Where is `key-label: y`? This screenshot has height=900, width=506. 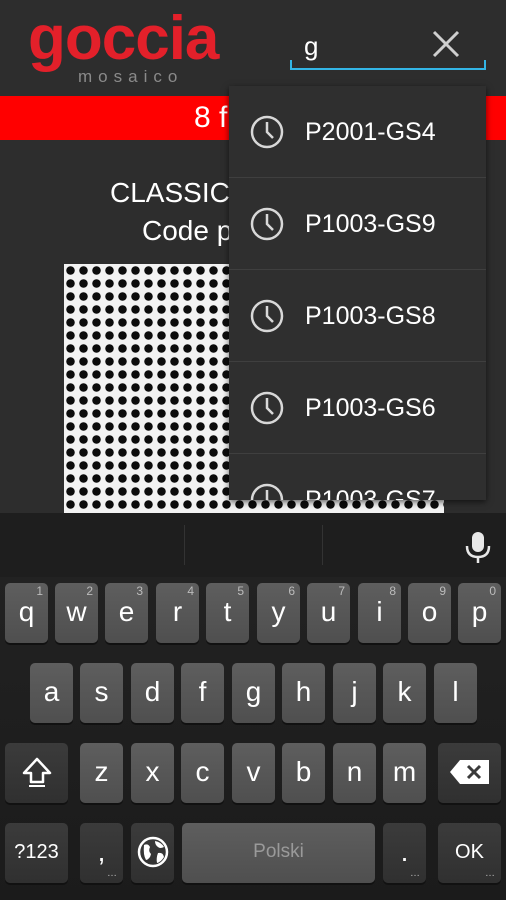
key-label: y is located at coordinates (278, 611).